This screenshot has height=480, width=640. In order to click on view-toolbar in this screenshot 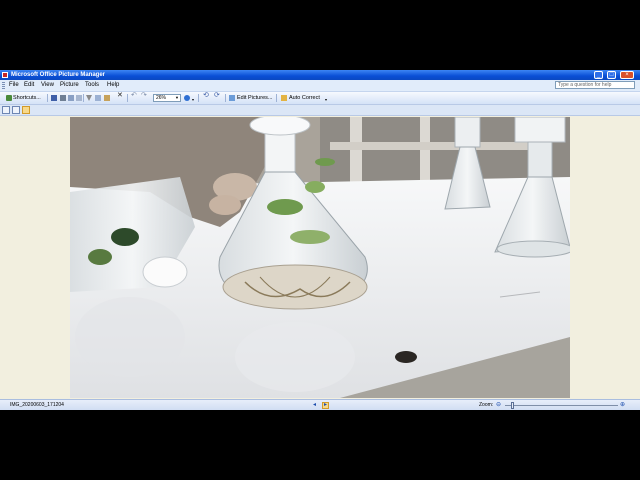, I will do `click(320, 110)`.